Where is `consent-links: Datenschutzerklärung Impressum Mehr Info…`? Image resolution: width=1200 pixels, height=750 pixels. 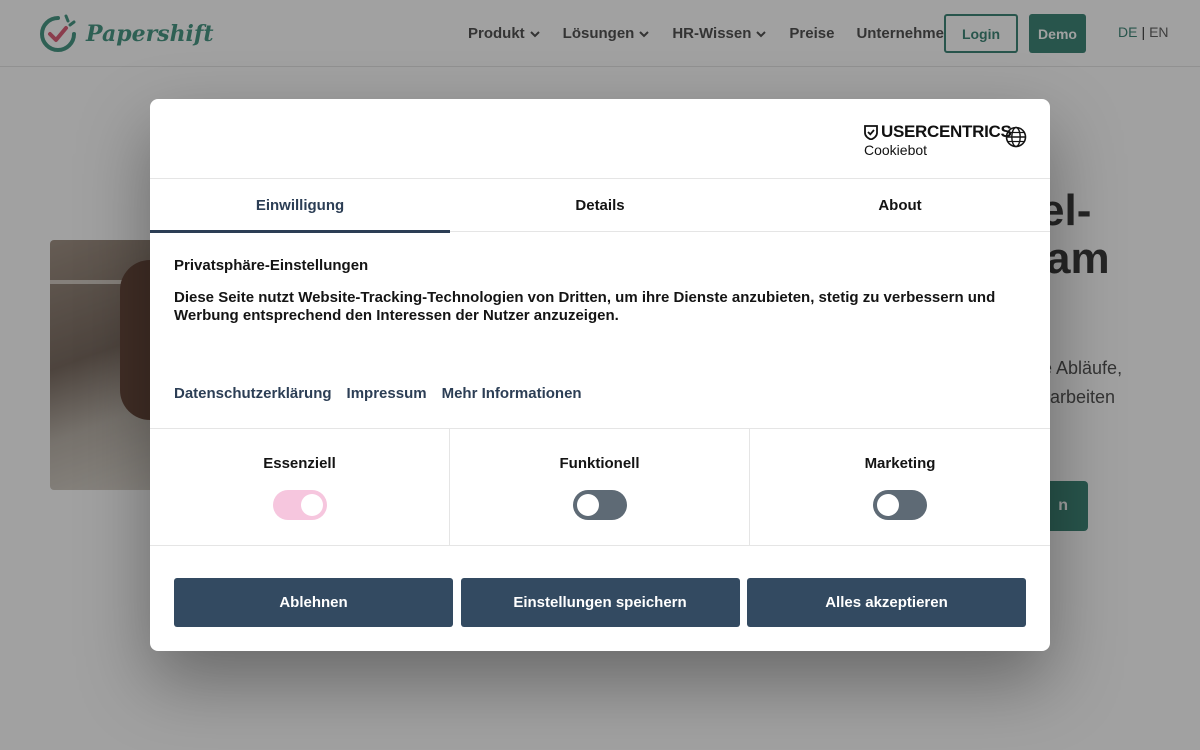 consent-links: Datenschutzerklärung Impressum Mehr Info… is located at coordinates (385, 393).